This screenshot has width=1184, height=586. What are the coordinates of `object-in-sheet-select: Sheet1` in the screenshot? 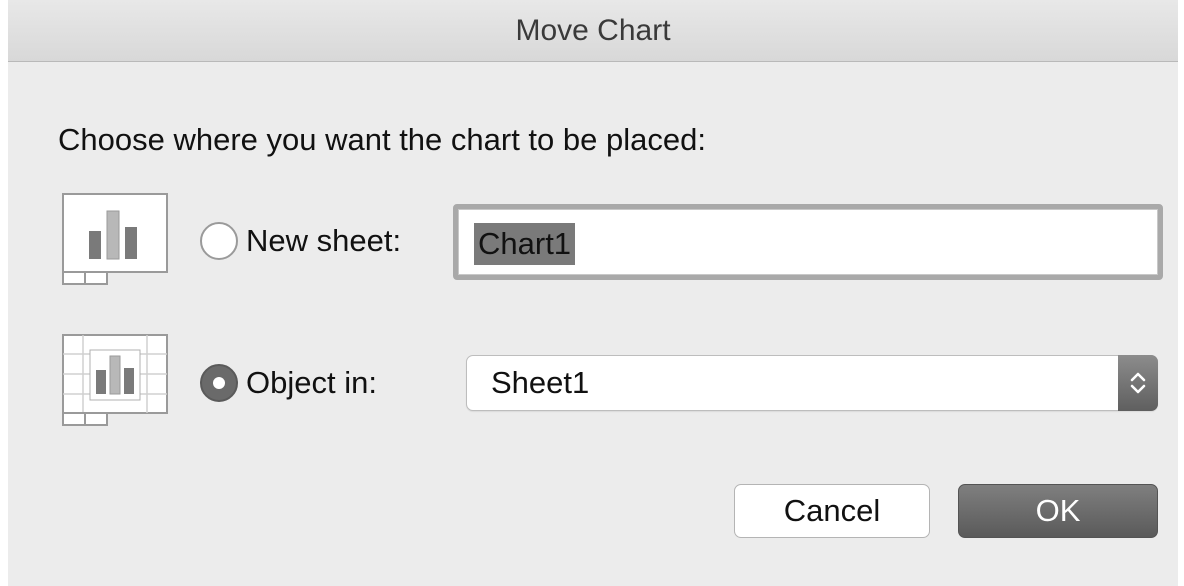 It's located at (812, 383).